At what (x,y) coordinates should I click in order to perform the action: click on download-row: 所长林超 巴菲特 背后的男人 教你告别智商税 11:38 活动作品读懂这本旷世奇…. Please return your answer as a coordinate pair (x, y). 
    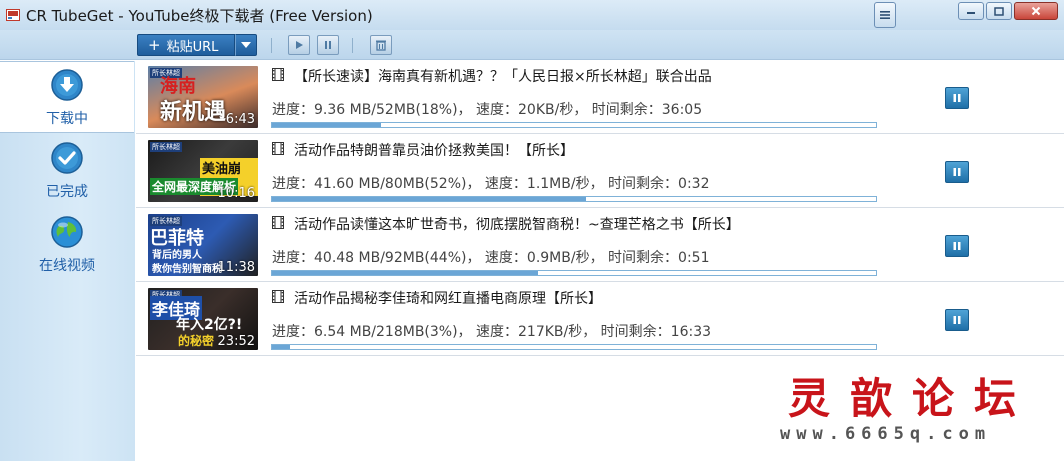
    Looking at the image, I should click on (600, 245).